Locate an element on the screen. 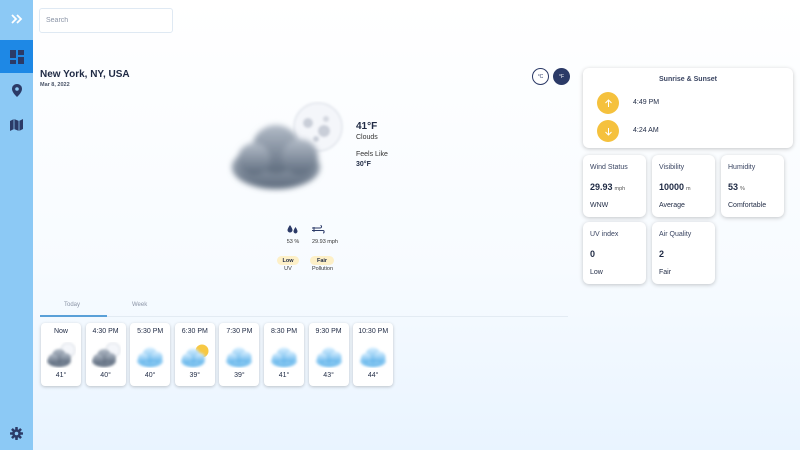  uv-index-rating: Low is located at coordinates (596, 272).